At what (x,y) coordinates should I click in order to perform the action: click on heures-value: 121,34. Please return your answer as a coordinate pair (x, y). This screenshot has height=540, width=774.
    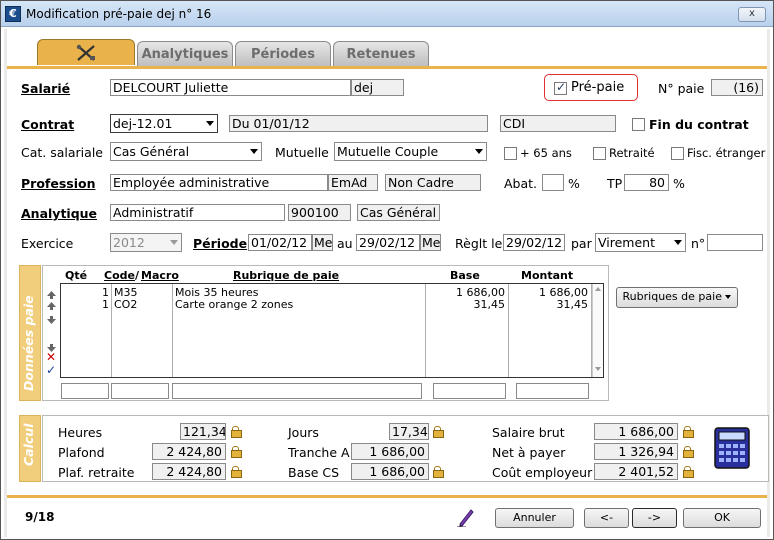
    Looking at the image, I should click on (203, 431).